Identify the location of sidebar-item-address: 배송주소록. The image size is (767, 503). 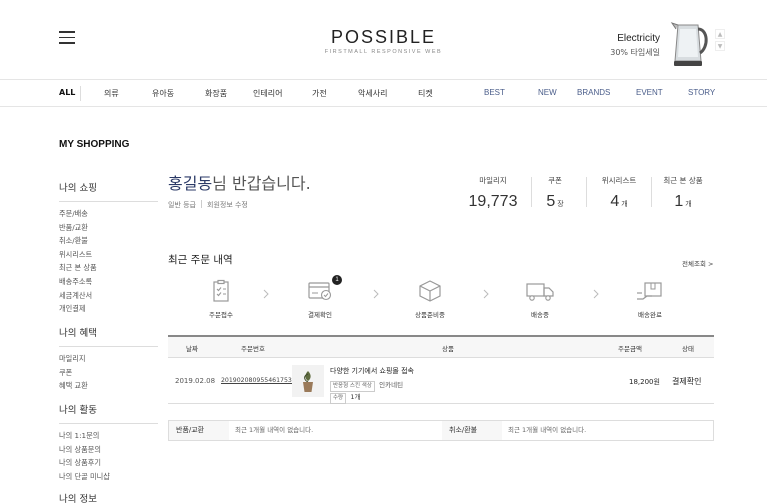
(108, 282).